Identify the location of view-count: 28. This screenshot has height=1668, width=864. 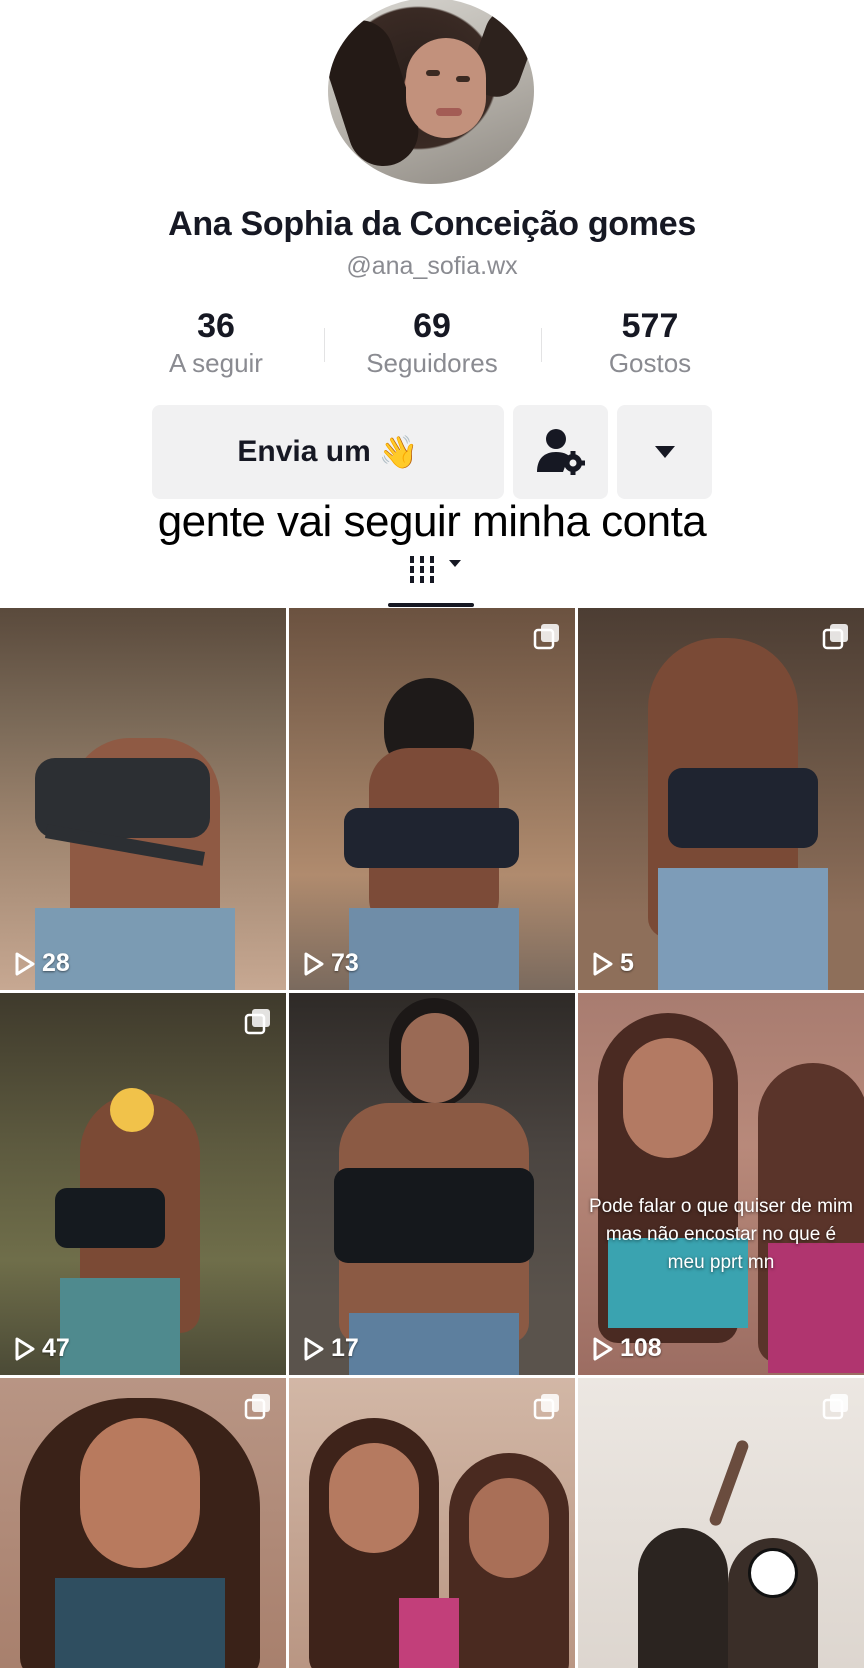
(42, 963).